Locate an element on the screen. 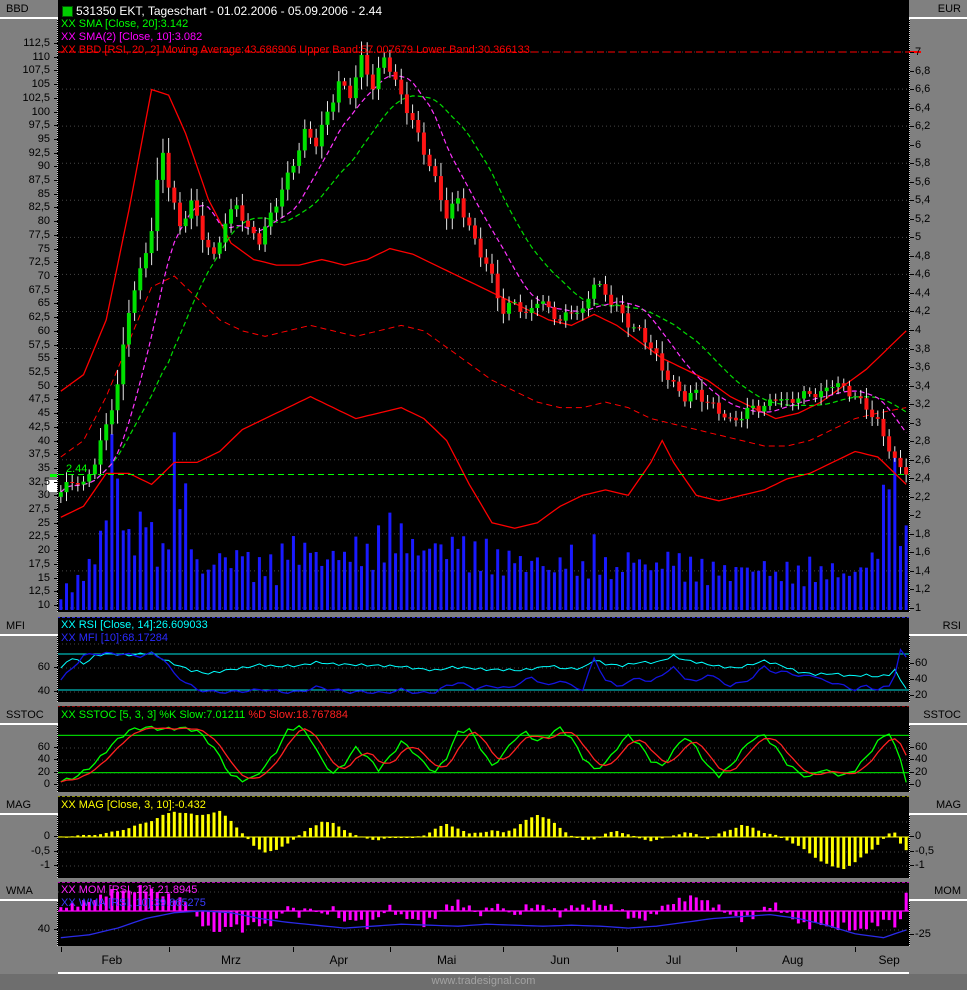 The image size is (967, 990). axis-tick-label: 3 is located at coordinates (918, 422).